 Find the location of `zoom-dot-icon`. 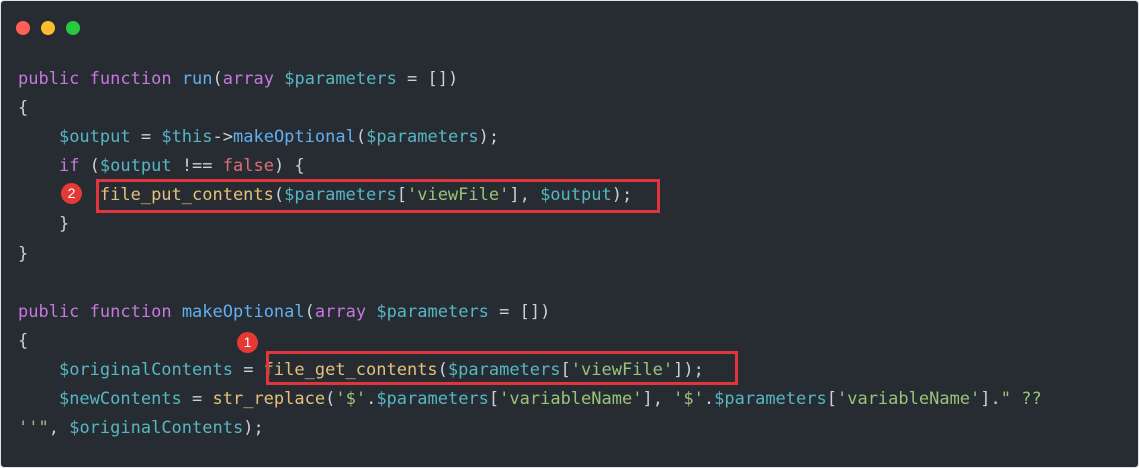

zoom-dot-icon is located at coordinates (73, 28).